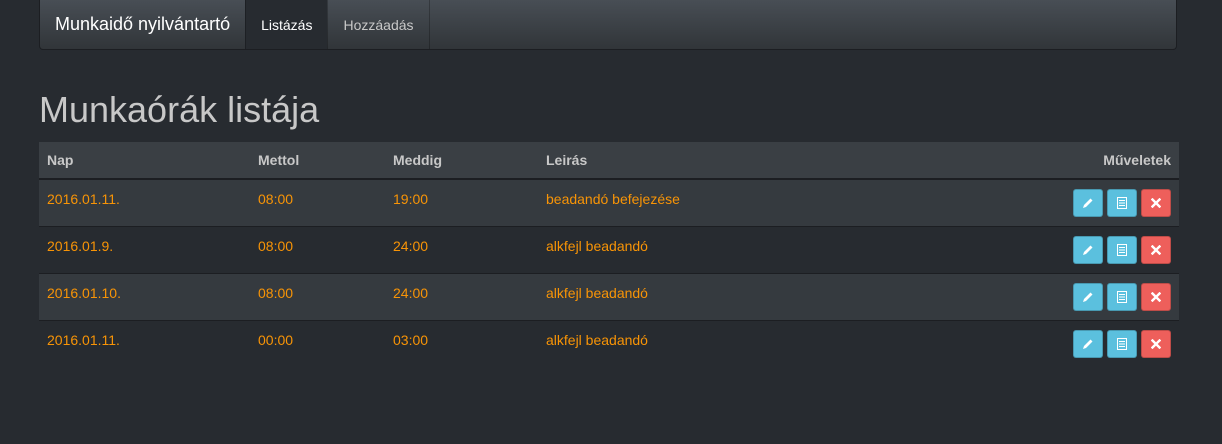 The height and width of the screenshot is (444, 1222). Describe the element at coordinates (144, 161) in the screenshot. I see `column-header-nap: Nap` at that location.